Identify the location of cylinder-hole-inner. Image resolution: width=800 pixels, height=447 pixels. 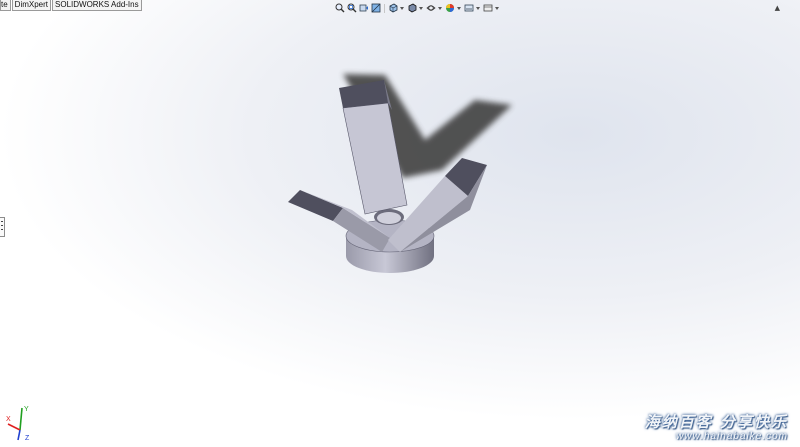
(389, 218).